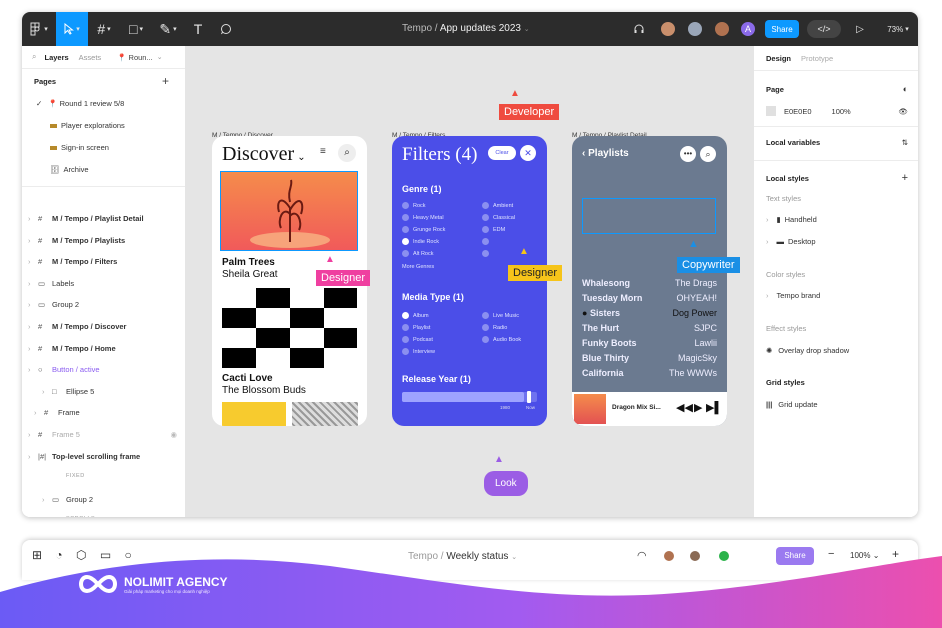  Describe the element at coordinates (793, 142) in the screenshot. I see `local-variables-title: Local variables` at that location.